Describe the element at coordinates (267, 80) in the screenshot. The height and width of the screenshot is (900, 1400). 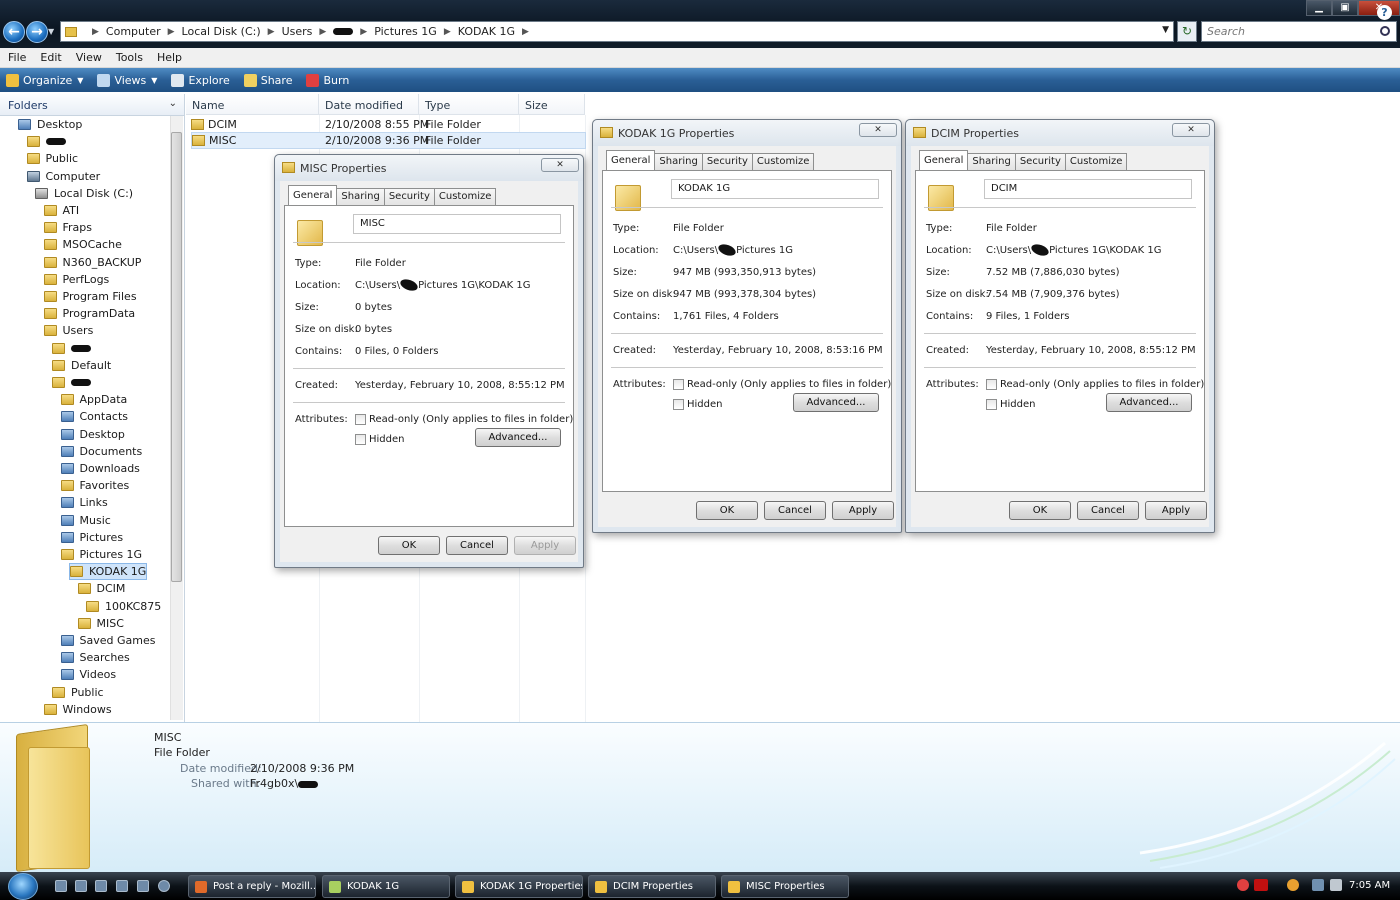
I see `share-button: Share` at that location.